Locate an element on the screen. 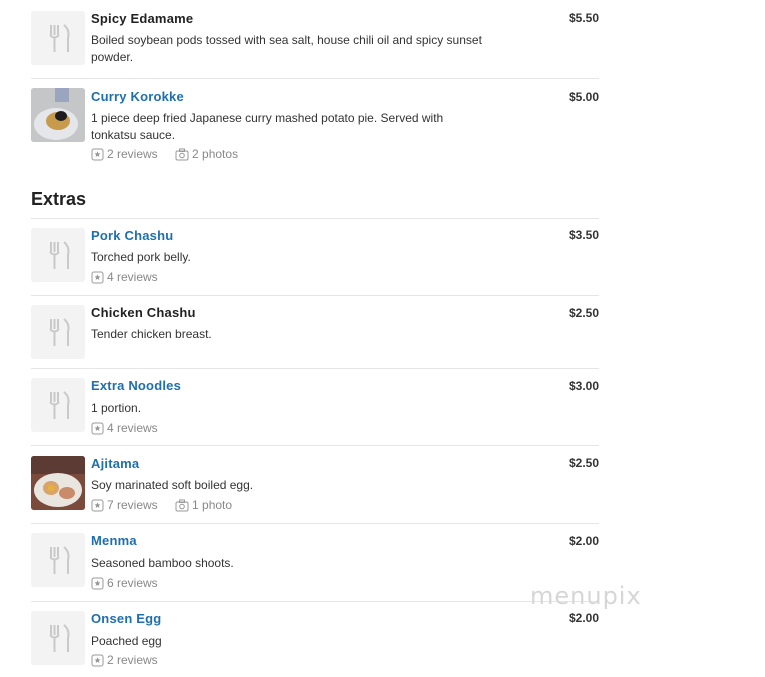  item-price: $5.00 is located at coordinates (583, 97).